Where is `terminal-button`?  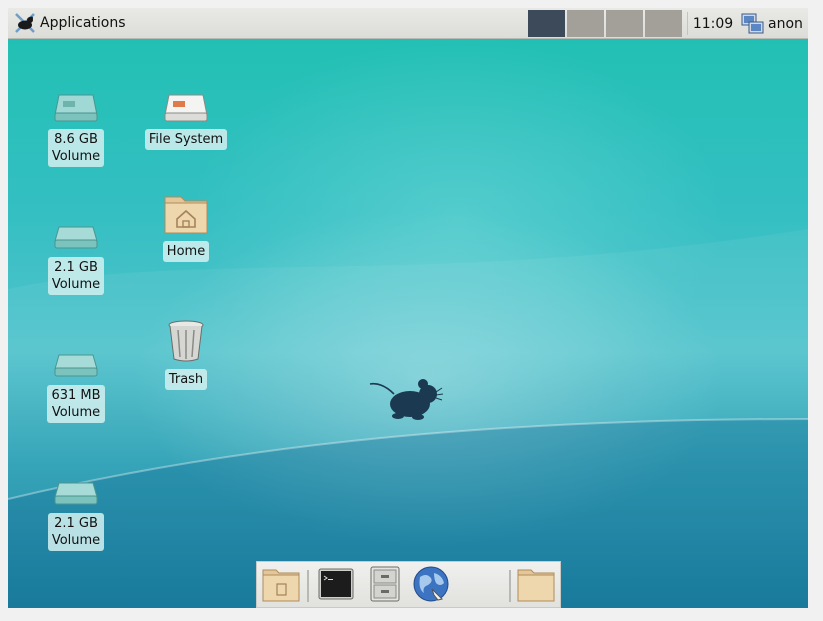
terminal-button is located at coordinates (336, 586).